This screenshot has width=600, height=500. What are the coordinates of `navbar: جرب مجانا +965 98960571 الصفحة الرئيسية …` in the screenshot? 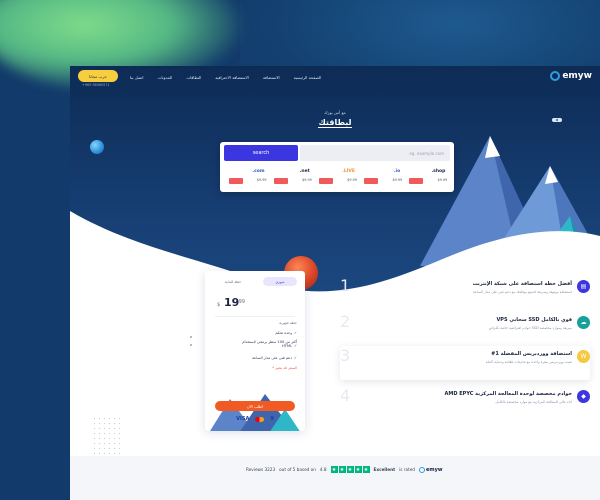 It's located at (335, 79).